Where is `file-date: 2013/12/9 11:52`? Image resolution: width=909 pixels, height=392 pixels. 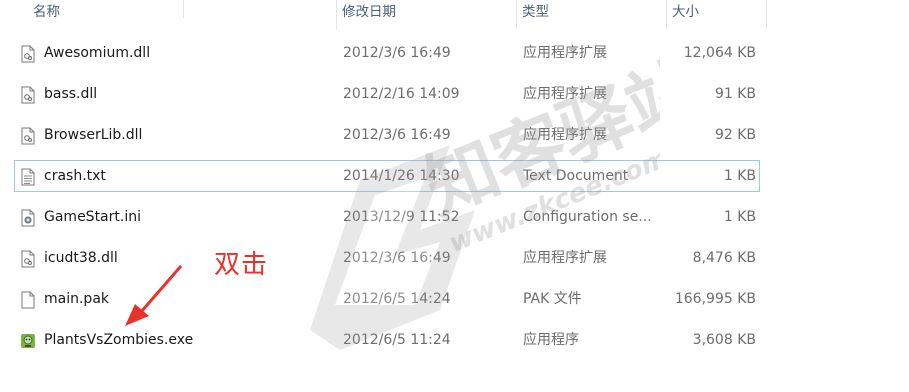
file-date: 2013/12/9 11:52 is located at coordinates (401, 217).